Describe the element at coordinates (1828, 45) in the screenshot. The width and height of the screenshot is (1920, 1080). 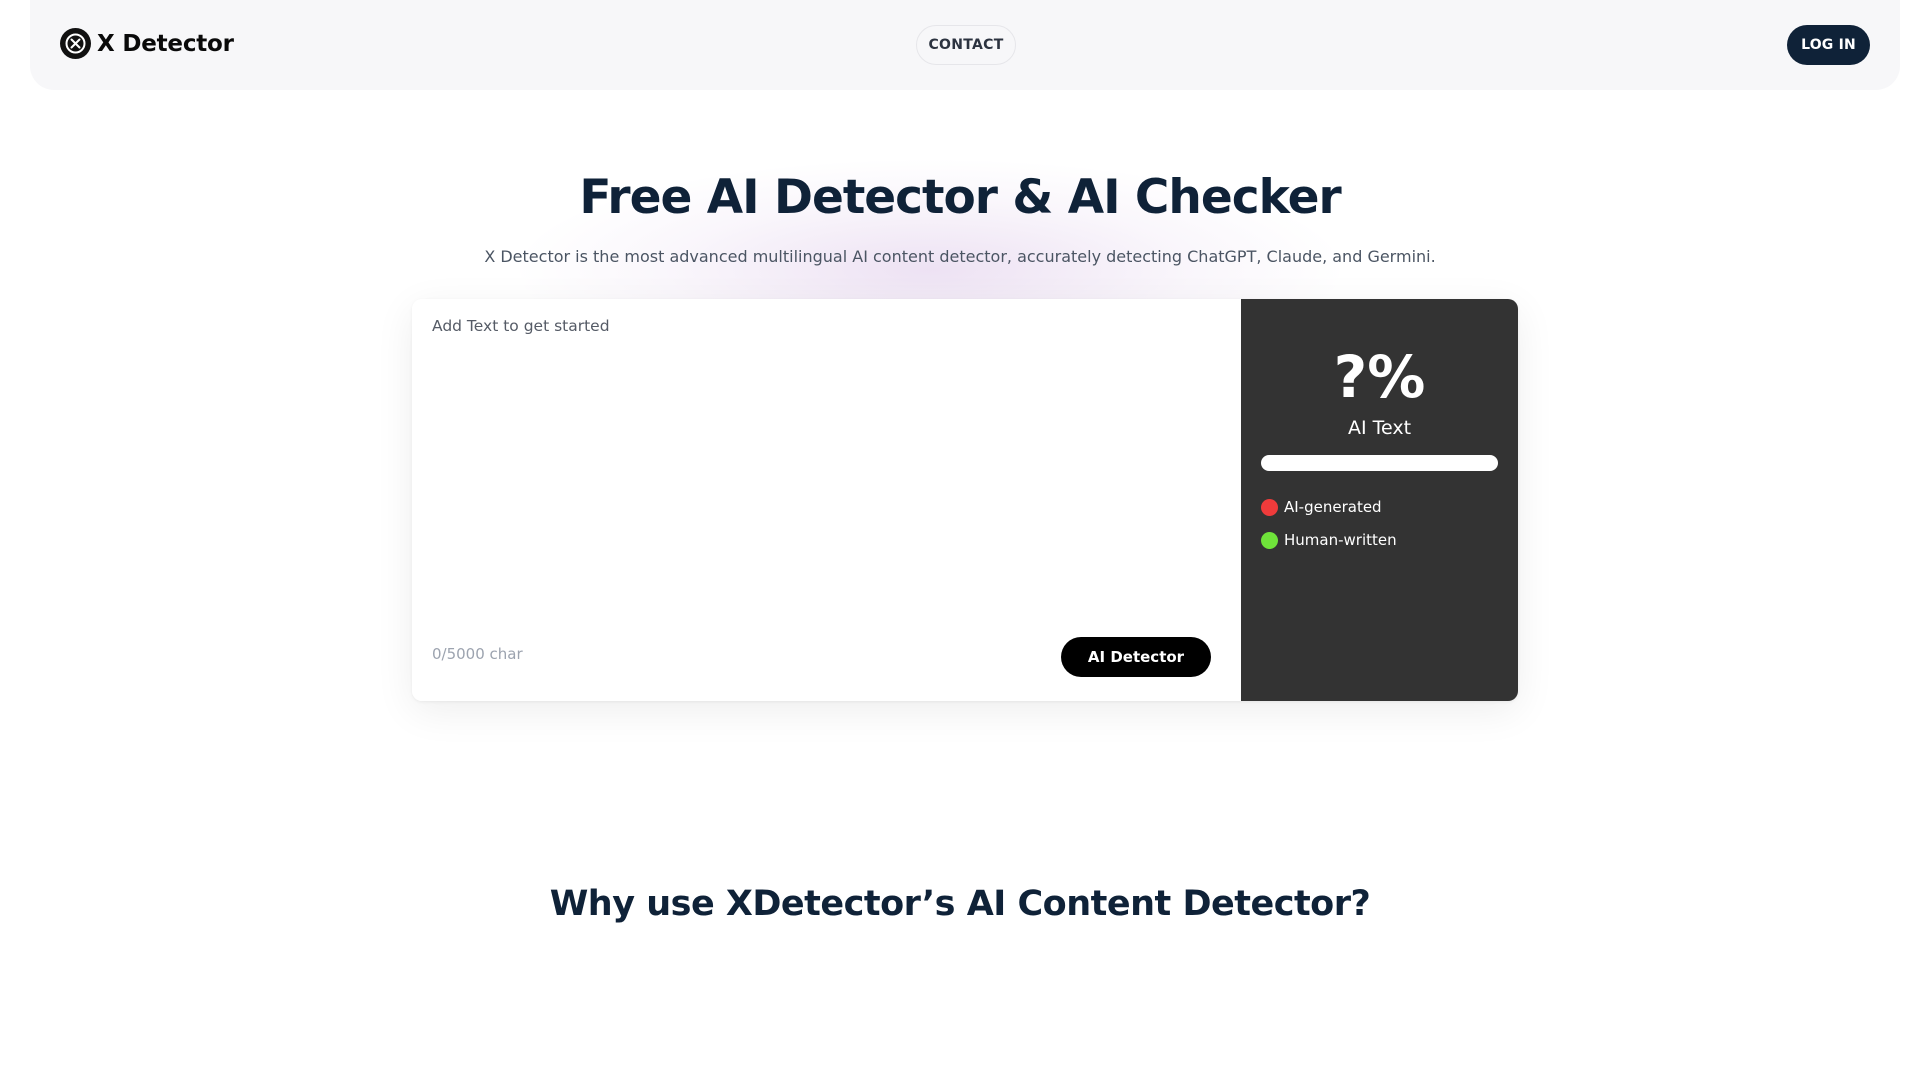
I see `login-button: LOG IN` at that location.